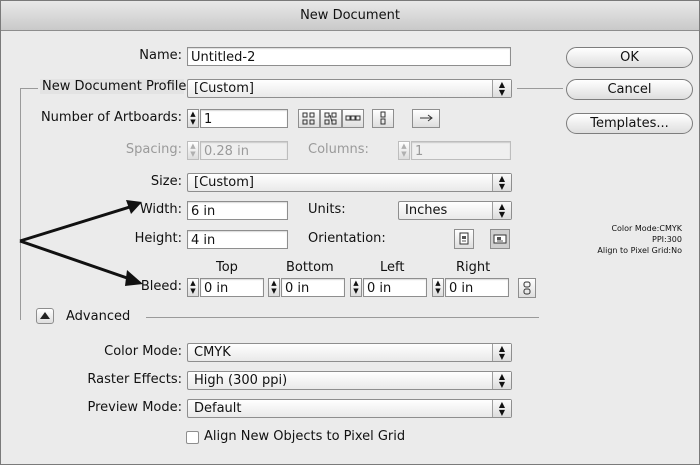  Describe the element at coordinates (392, 267) in the screenshot. I see `bleed-left-header: Left` at that location.